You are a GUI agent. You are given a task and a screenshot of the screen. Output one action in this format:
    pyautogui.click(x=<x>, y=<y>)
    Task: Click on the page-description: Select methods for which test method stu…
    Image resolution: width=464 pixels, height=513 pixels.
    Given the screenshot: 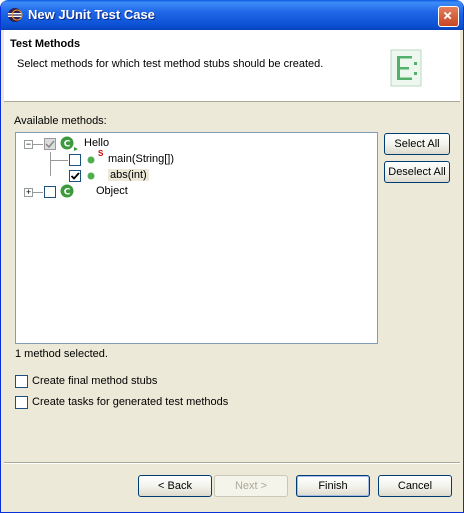 What is the action you would take?
    pyautogui.click(x=170, y=64)
    